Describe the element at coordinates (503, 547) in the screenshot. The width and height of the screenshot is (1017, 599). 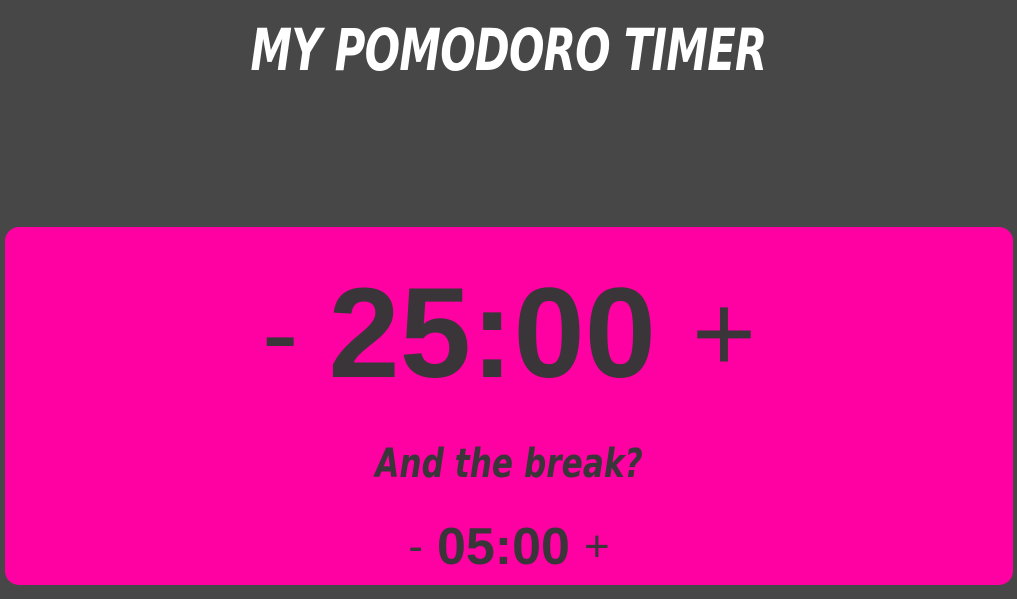
I see `break-time-display: 05:00` at that location.